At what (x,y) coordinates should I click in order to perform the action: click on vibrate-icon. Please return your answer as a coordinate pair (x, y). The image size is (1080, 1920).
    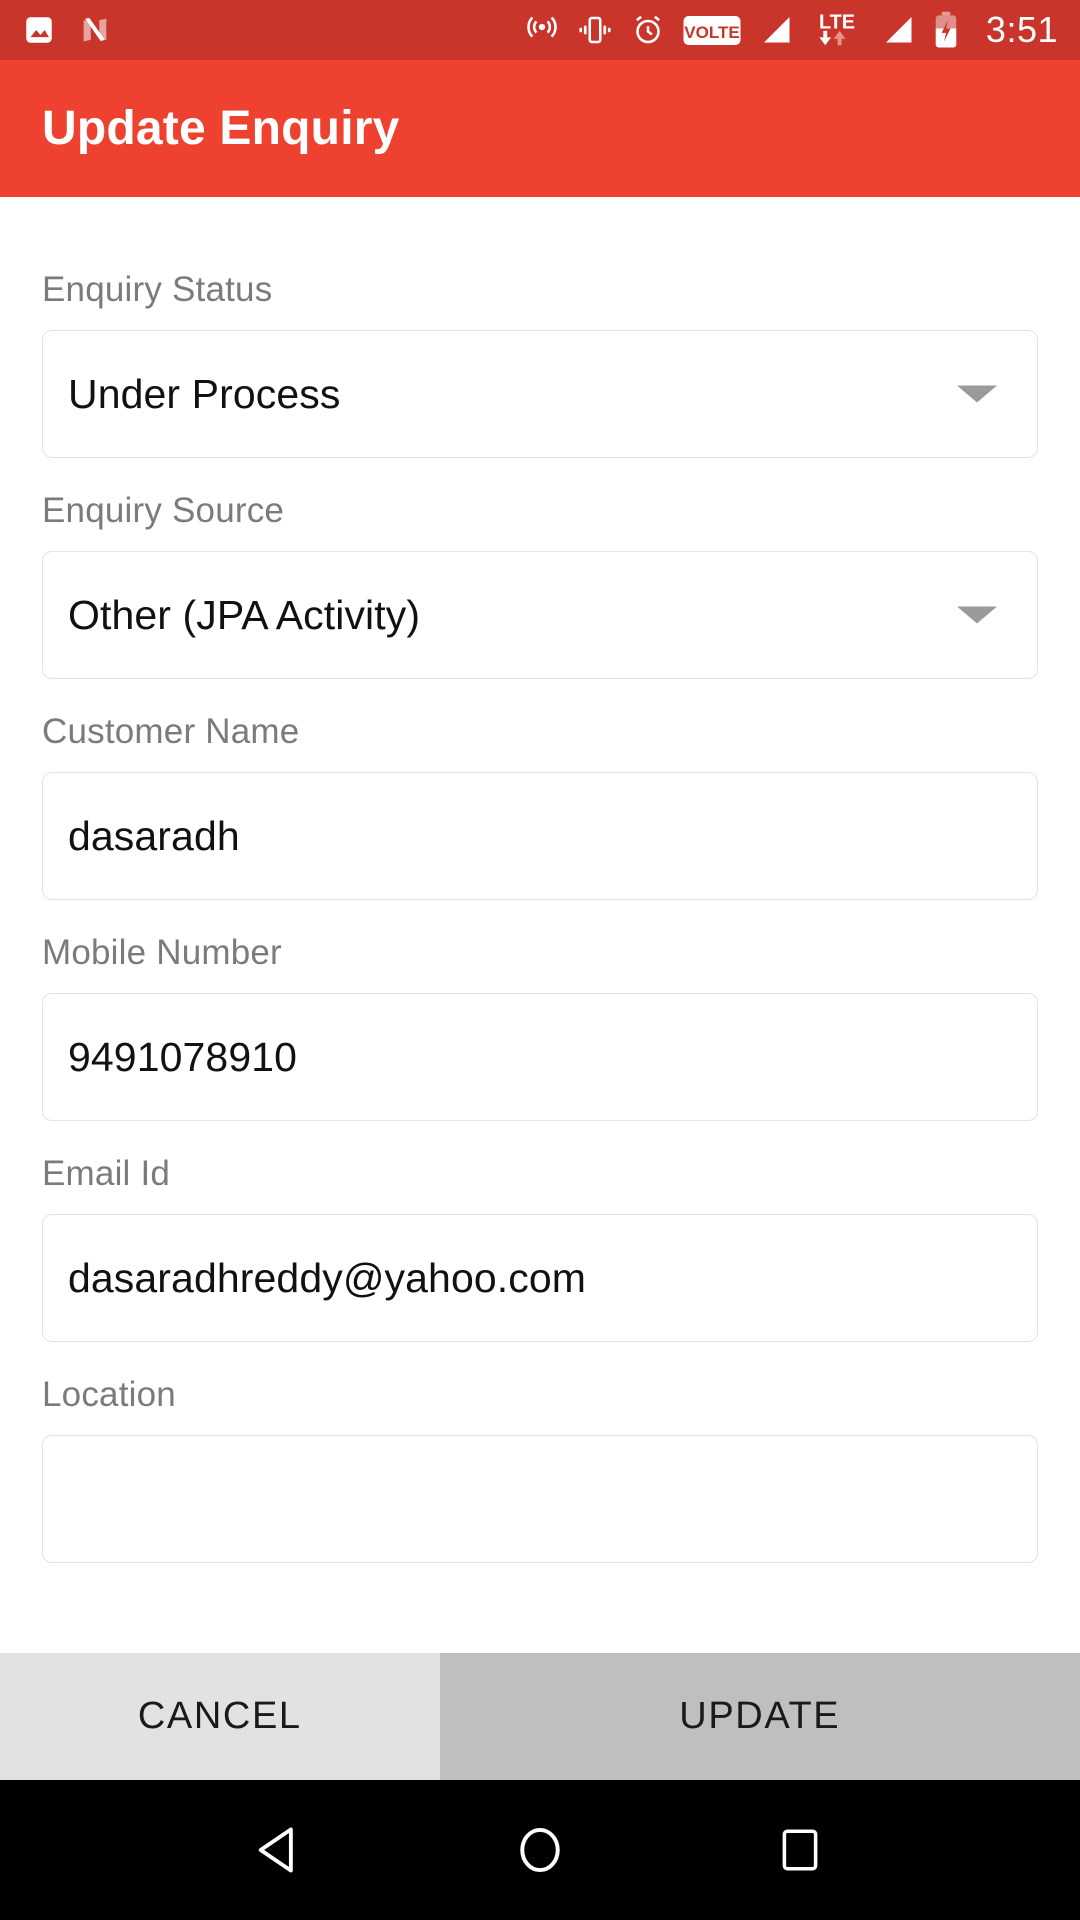
    Looking at the image, I should click on (595, 30).